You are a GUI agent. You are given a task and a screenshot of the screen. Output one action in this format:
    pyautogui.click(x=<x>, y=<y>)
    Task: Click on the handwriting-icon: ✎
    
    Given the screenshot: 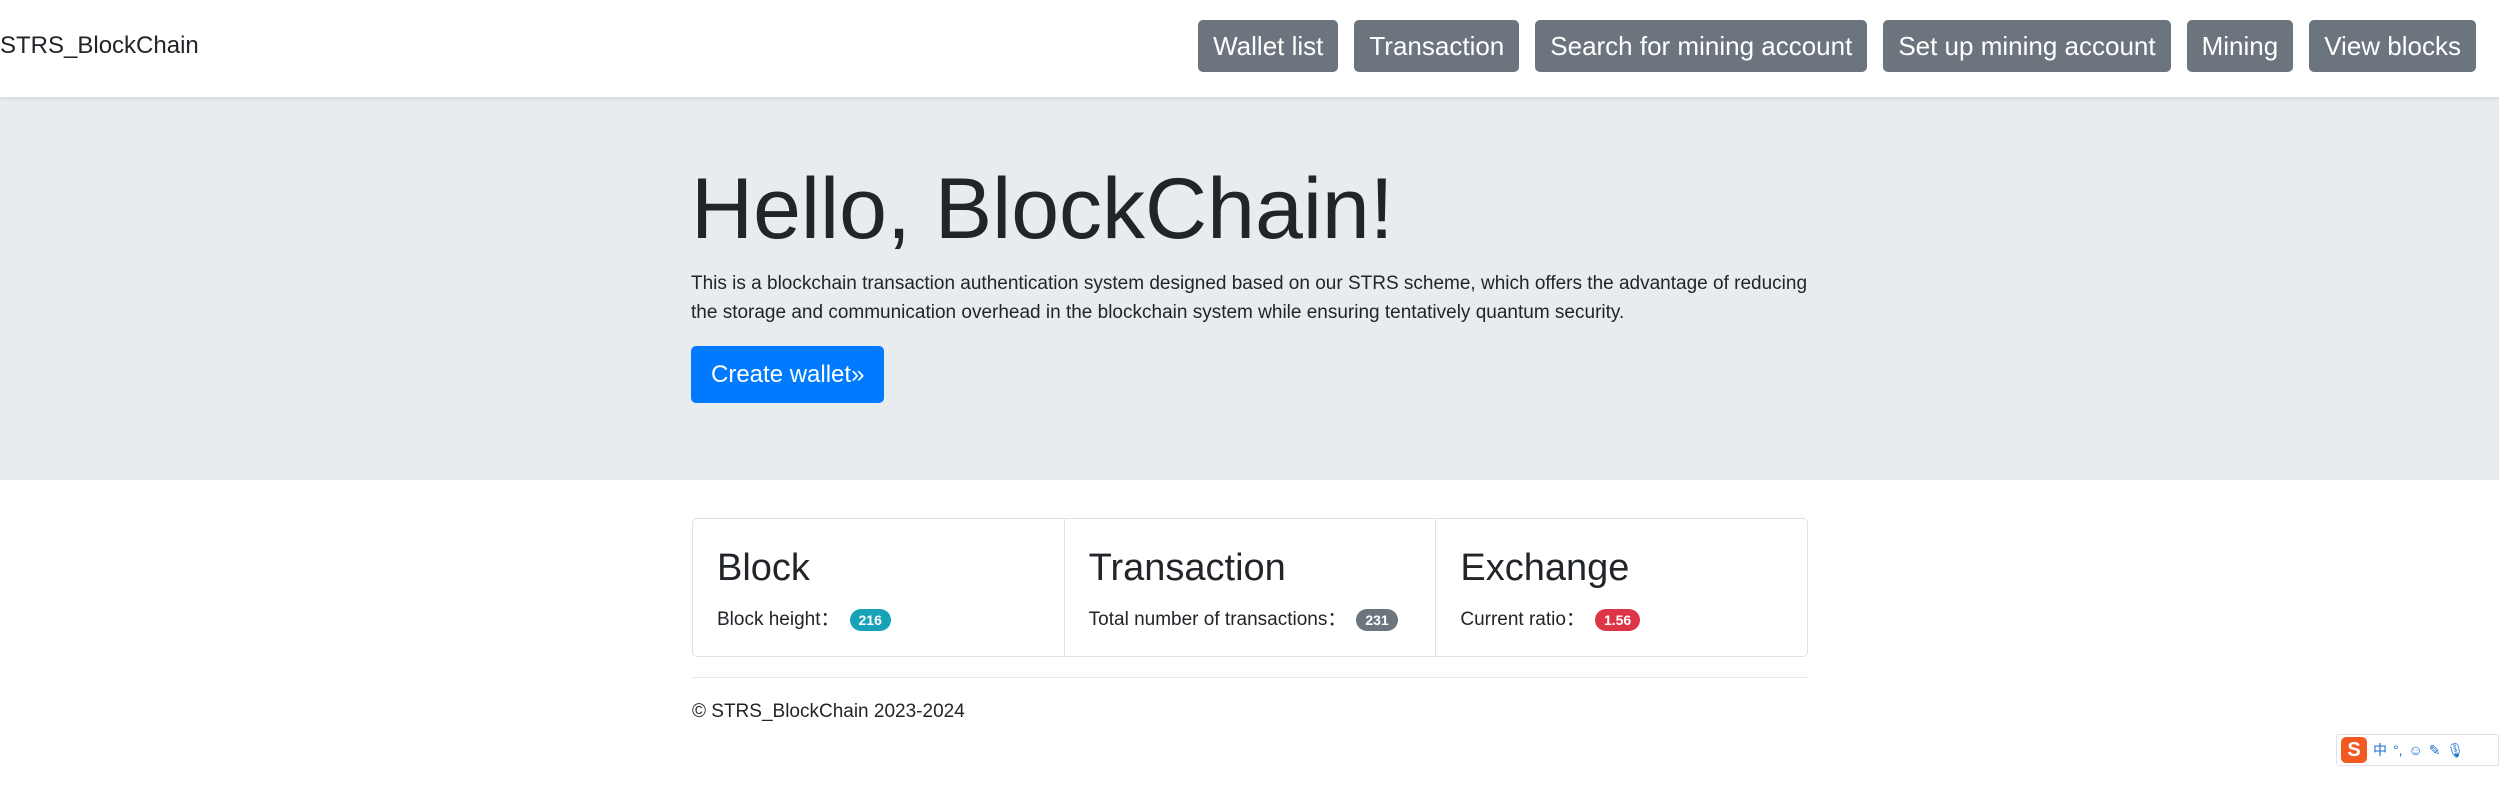 What is the action you would take?
    pyautogui.click(x=2435, y=750)
    